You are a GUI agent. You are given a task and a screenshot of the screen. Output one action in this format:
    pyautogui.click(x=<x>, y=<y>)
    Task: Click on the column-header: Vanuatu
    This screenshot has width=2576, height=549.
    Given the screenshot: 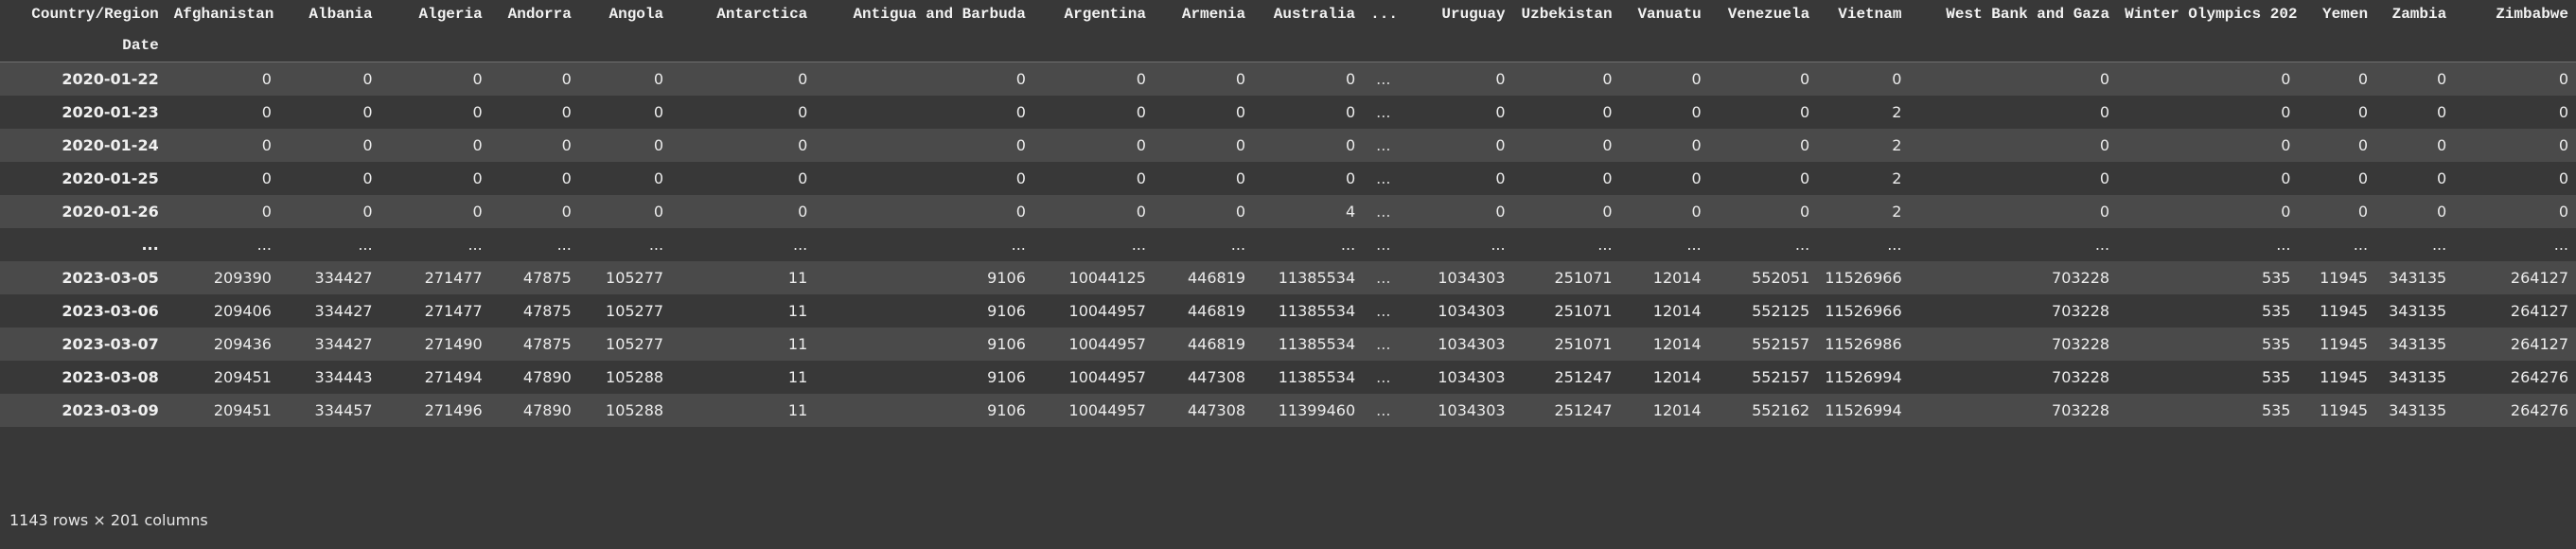 What is the action you would take?
    pyautogui.click(x=1669, y=14)
    